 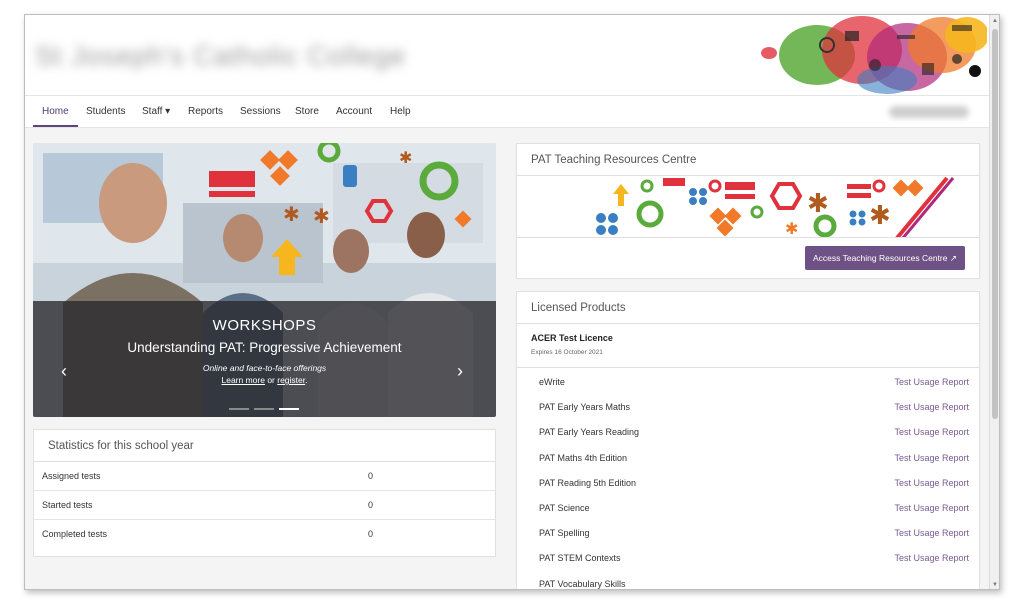 What do you see at coordinates (264, 446) in the screenshot?
I see `stats-heading: Statistics for this school year` at bounding box center [264, 446].